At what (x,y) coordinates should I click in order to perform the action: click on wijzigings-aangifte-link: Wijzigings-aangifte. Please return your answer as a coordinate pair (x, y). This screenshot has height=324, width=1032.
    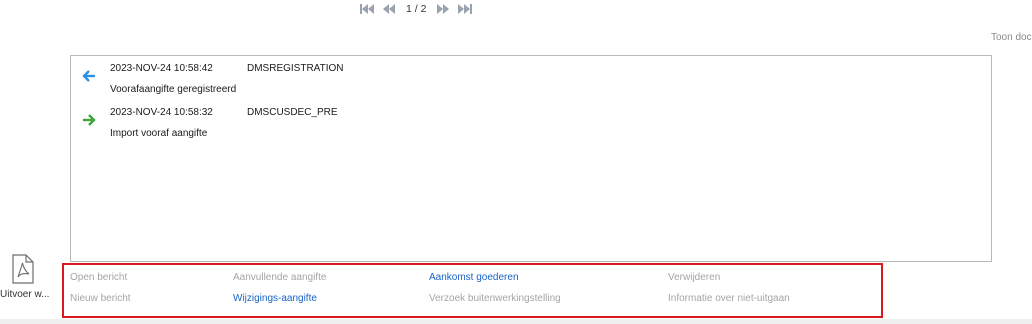
    Looking at the image, I should click on (275, 298).